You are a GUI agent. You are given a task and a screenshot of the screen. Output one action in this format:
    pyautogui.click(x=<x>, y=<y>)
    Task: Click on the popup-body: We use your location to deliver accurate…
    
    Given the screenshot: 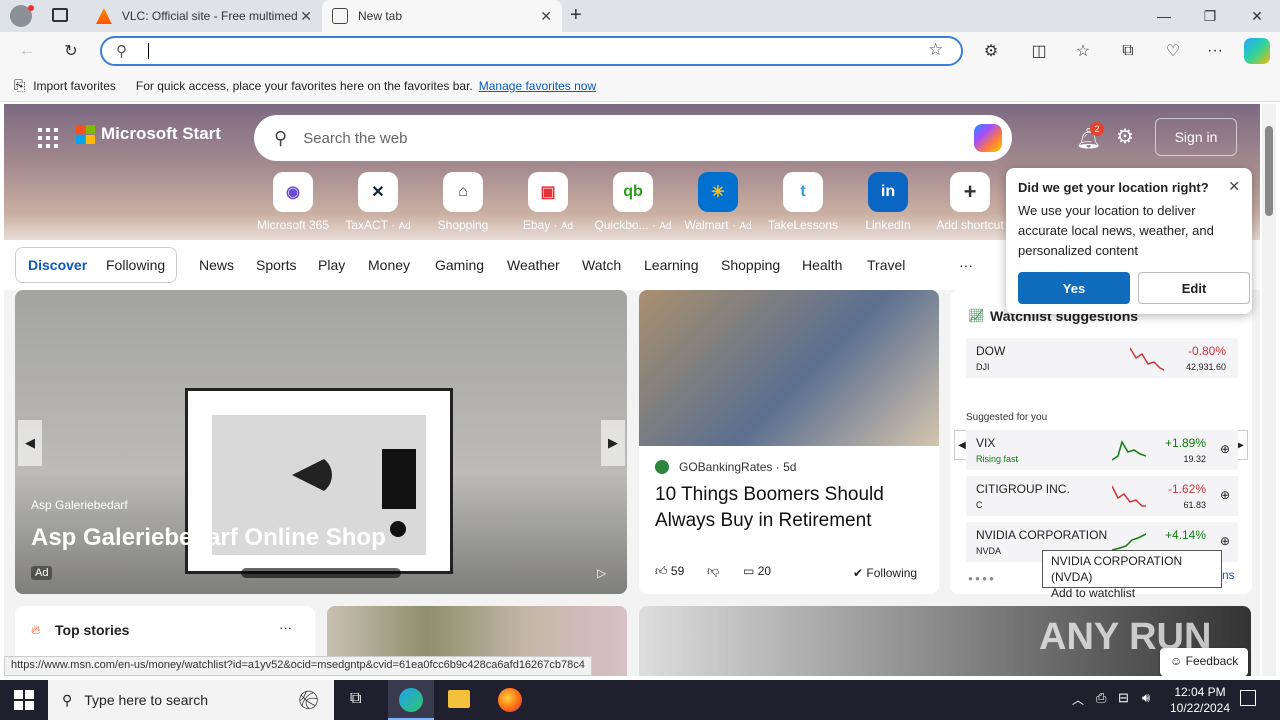 What is the action you would take?
    pyautogui.click(x=1116, y=230)
    